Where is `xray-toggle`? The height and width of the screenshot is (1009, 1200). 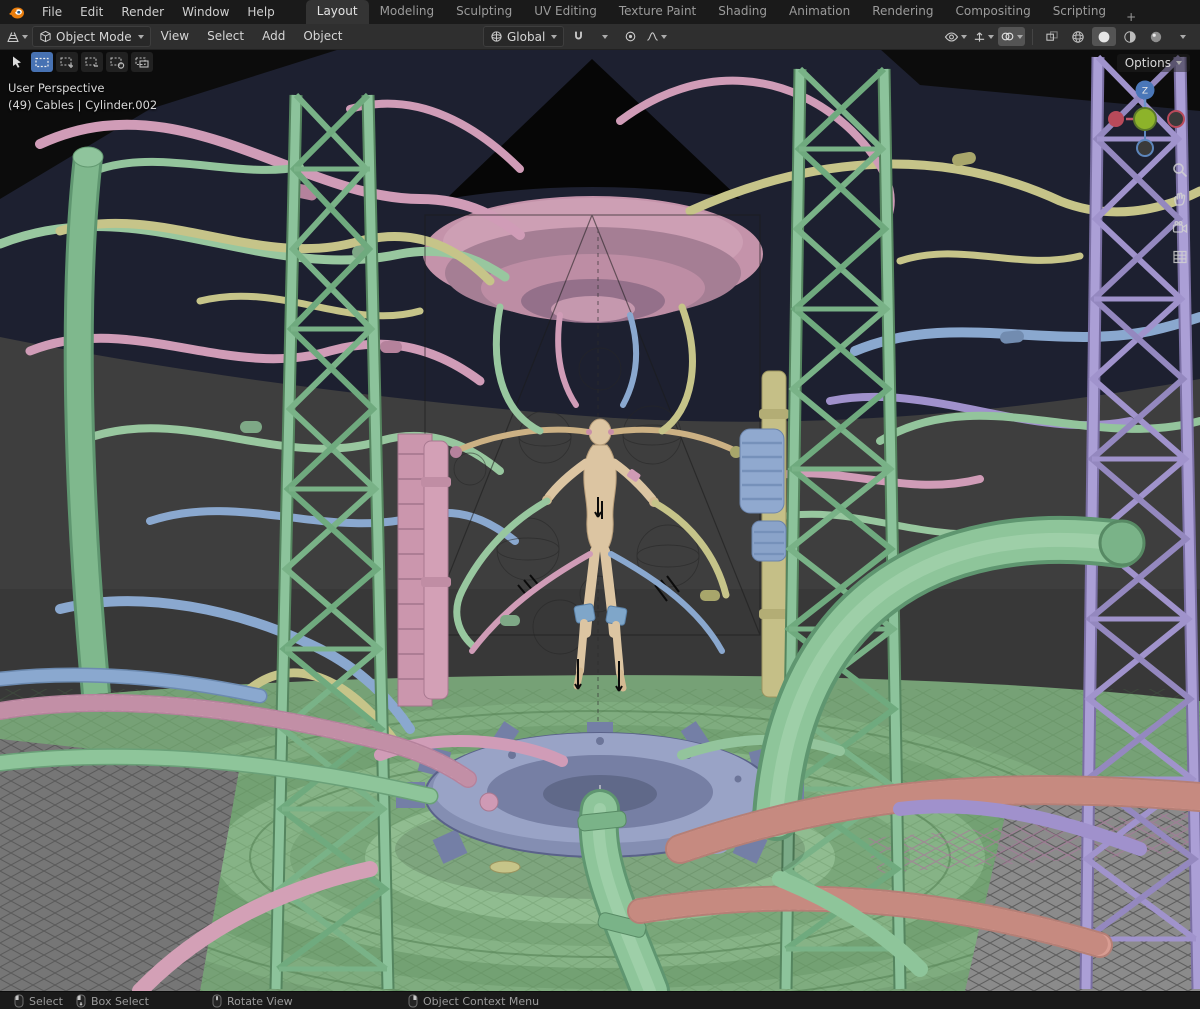 xray-toggle is located at coordinates (1052, 36).